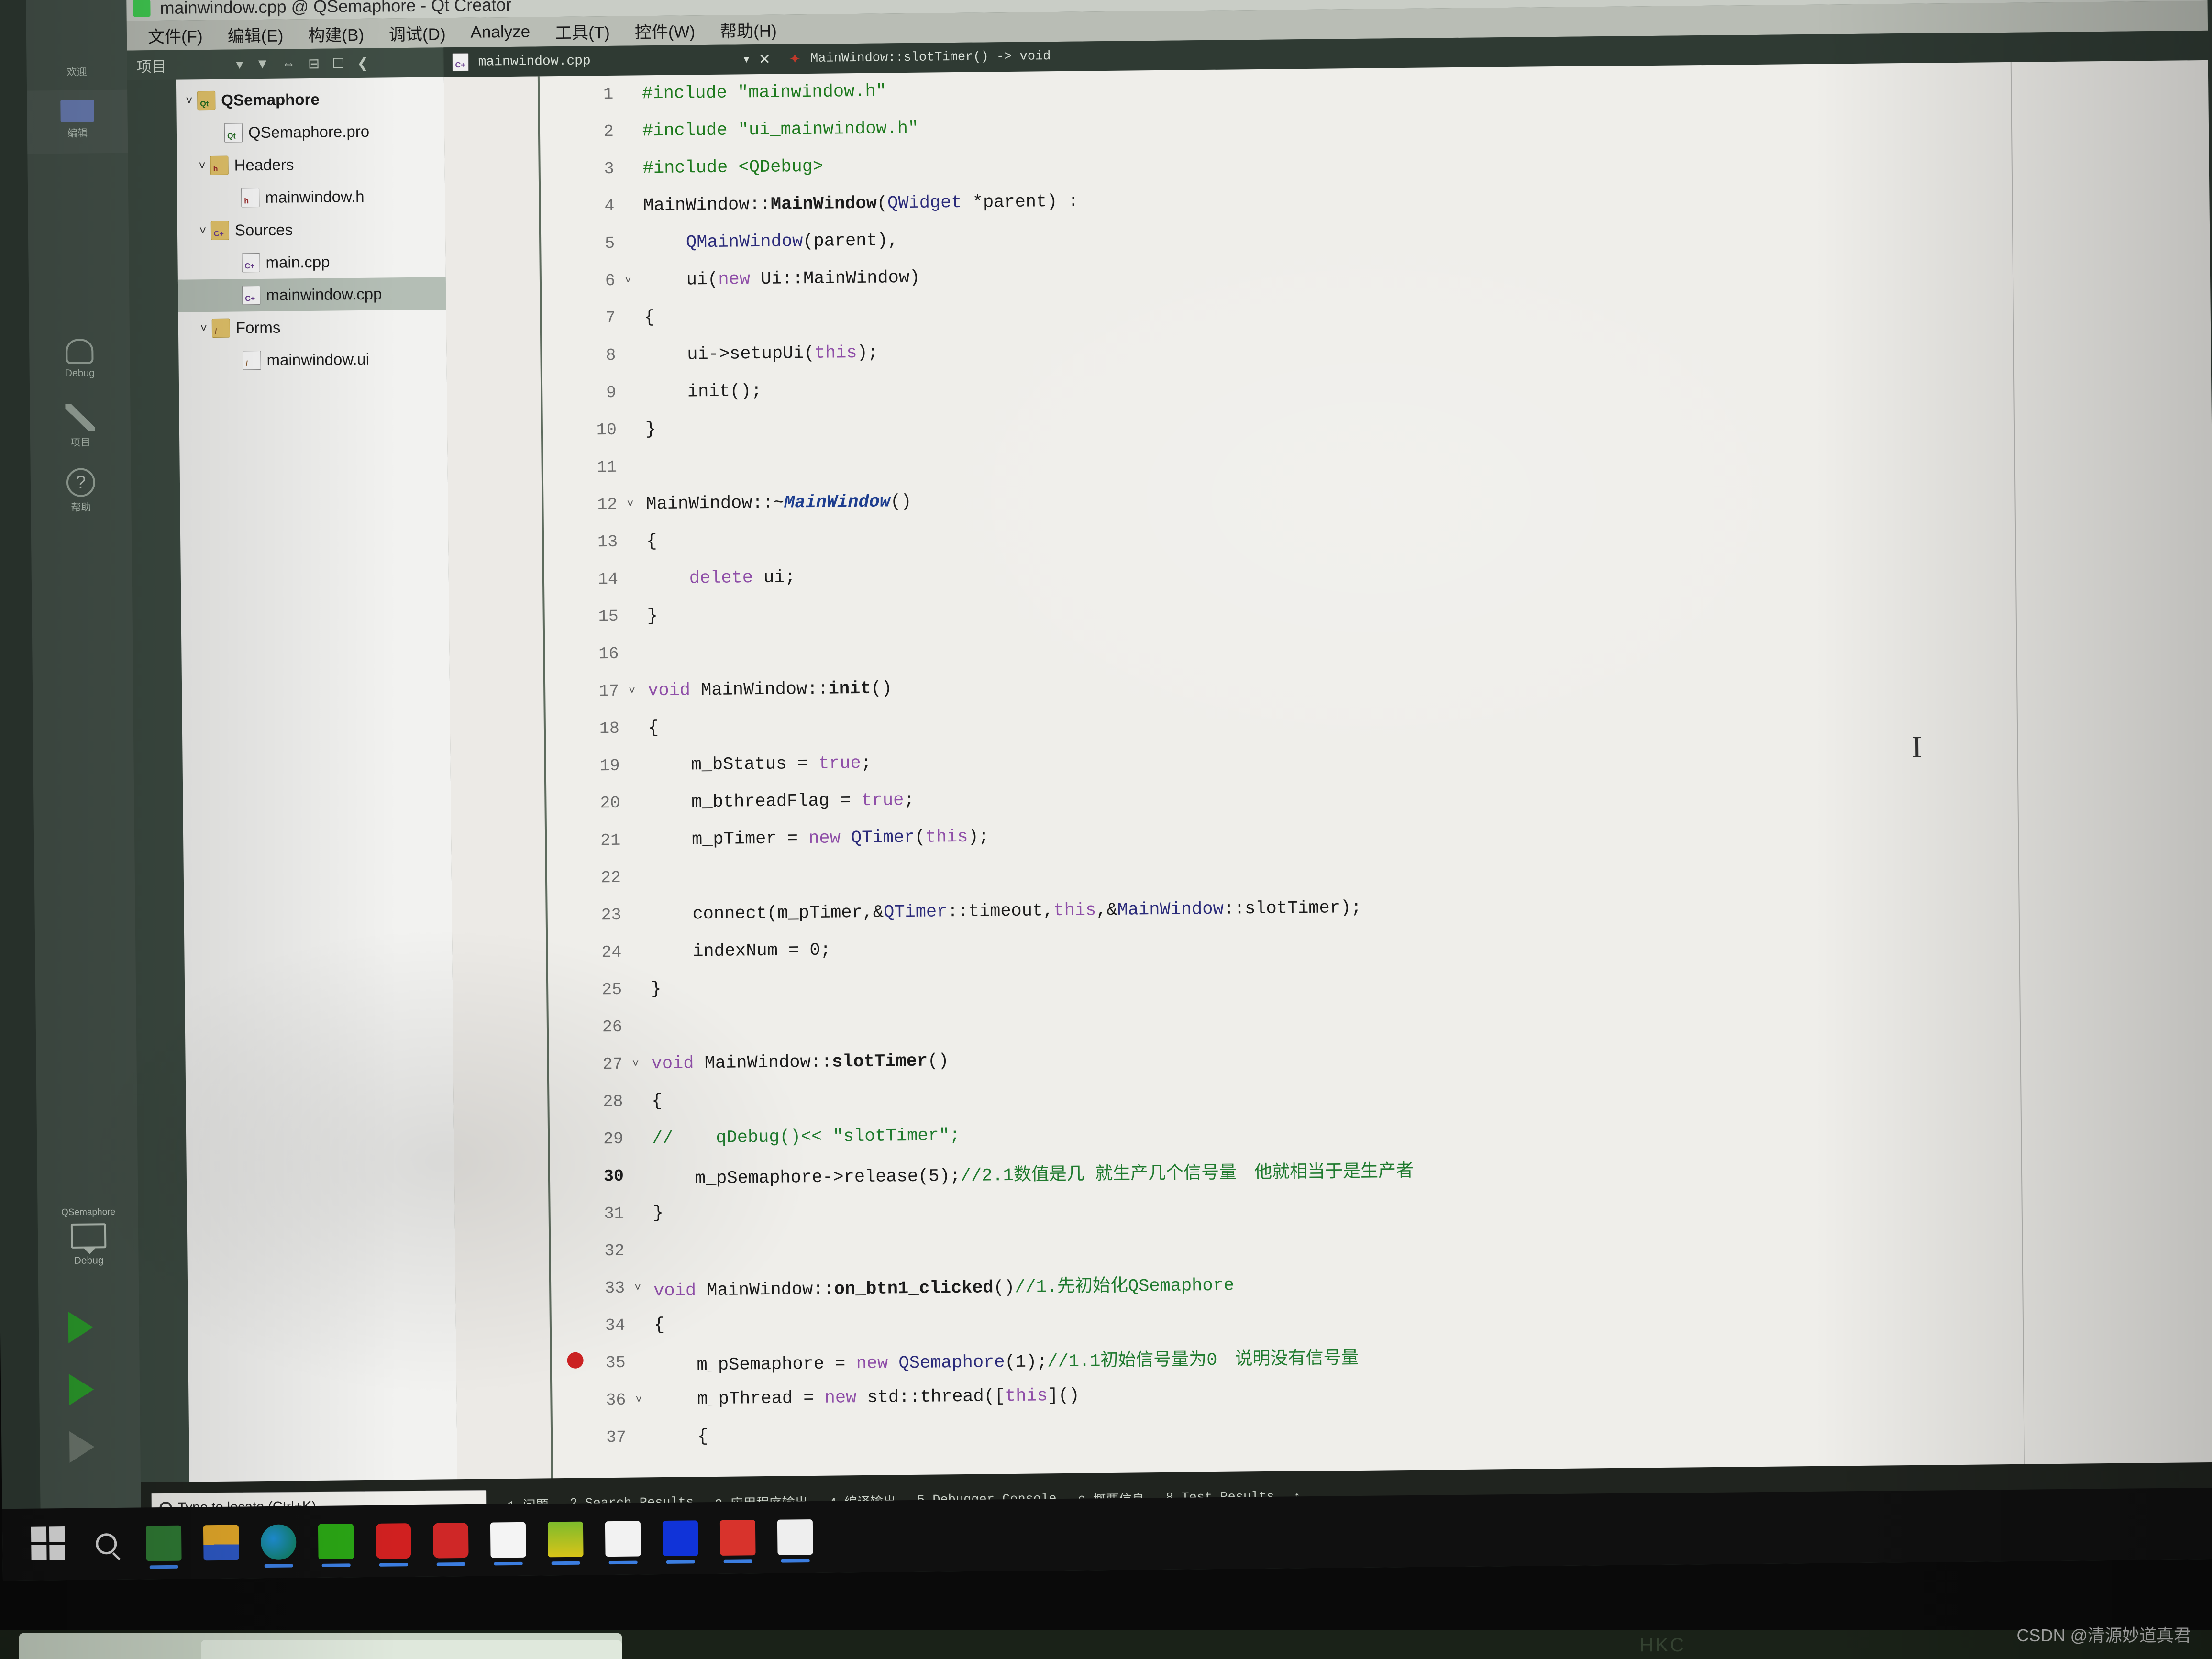 This screenshot has height=1659, width=2212. Describe the element at coordinates (610, 840) in the screenshot. I see `line-number: 21` at that location.